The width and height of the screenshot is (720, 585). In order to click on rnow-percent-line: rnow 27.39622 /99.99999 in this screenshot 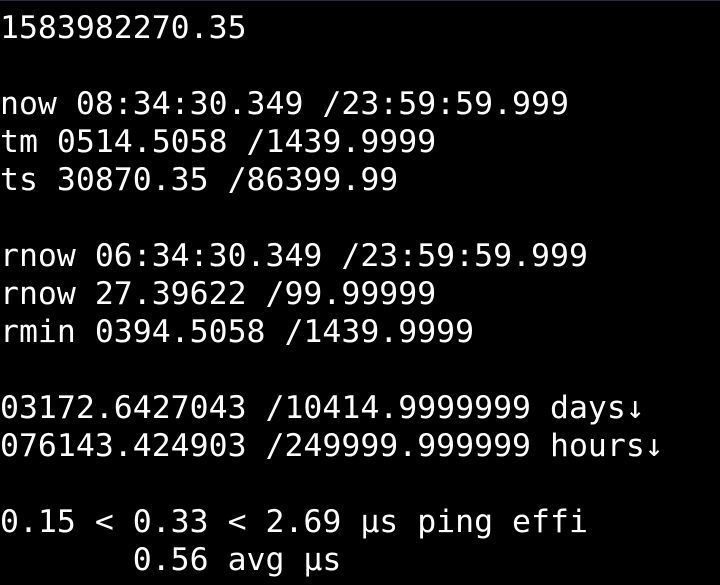, I will do `click(218, 294)`.